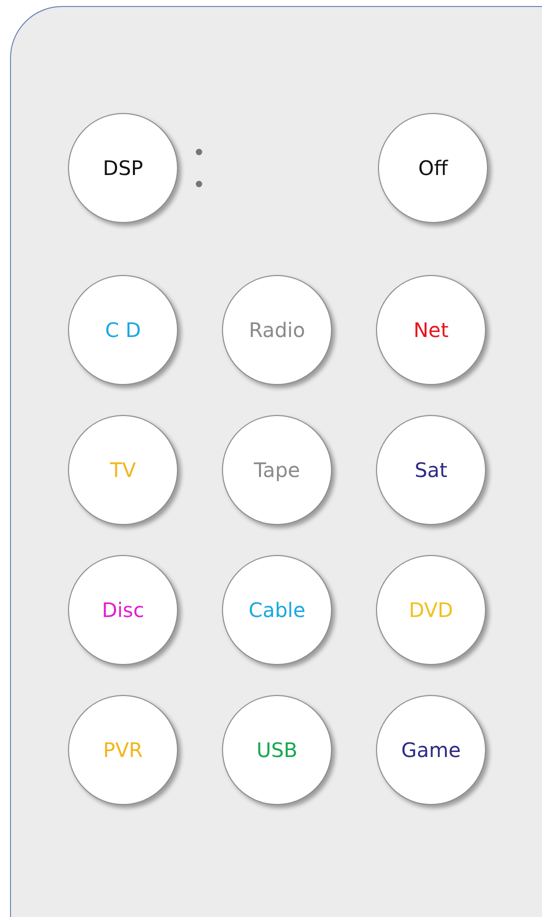  Describe the element at coordinates (433, 168) in the screenshot. I see `off-button: Off` at that location.